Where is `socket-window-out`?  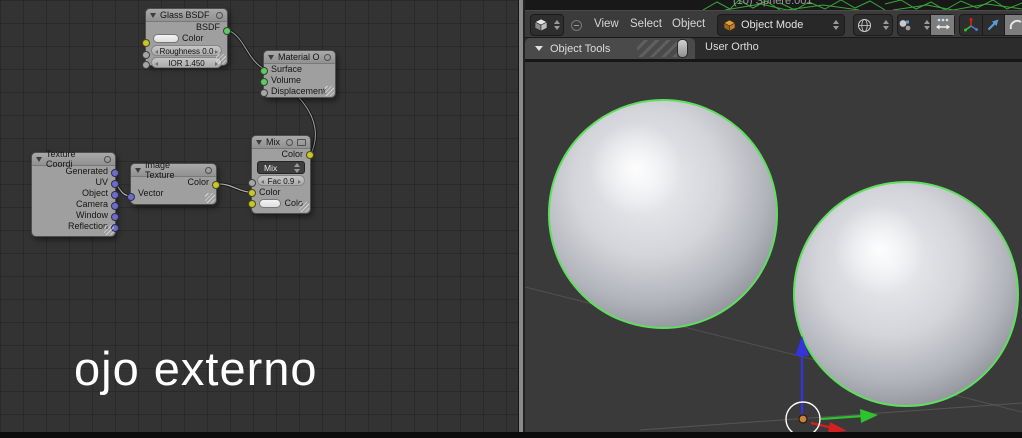
socket-window-out is located at coordinates (115, 217).